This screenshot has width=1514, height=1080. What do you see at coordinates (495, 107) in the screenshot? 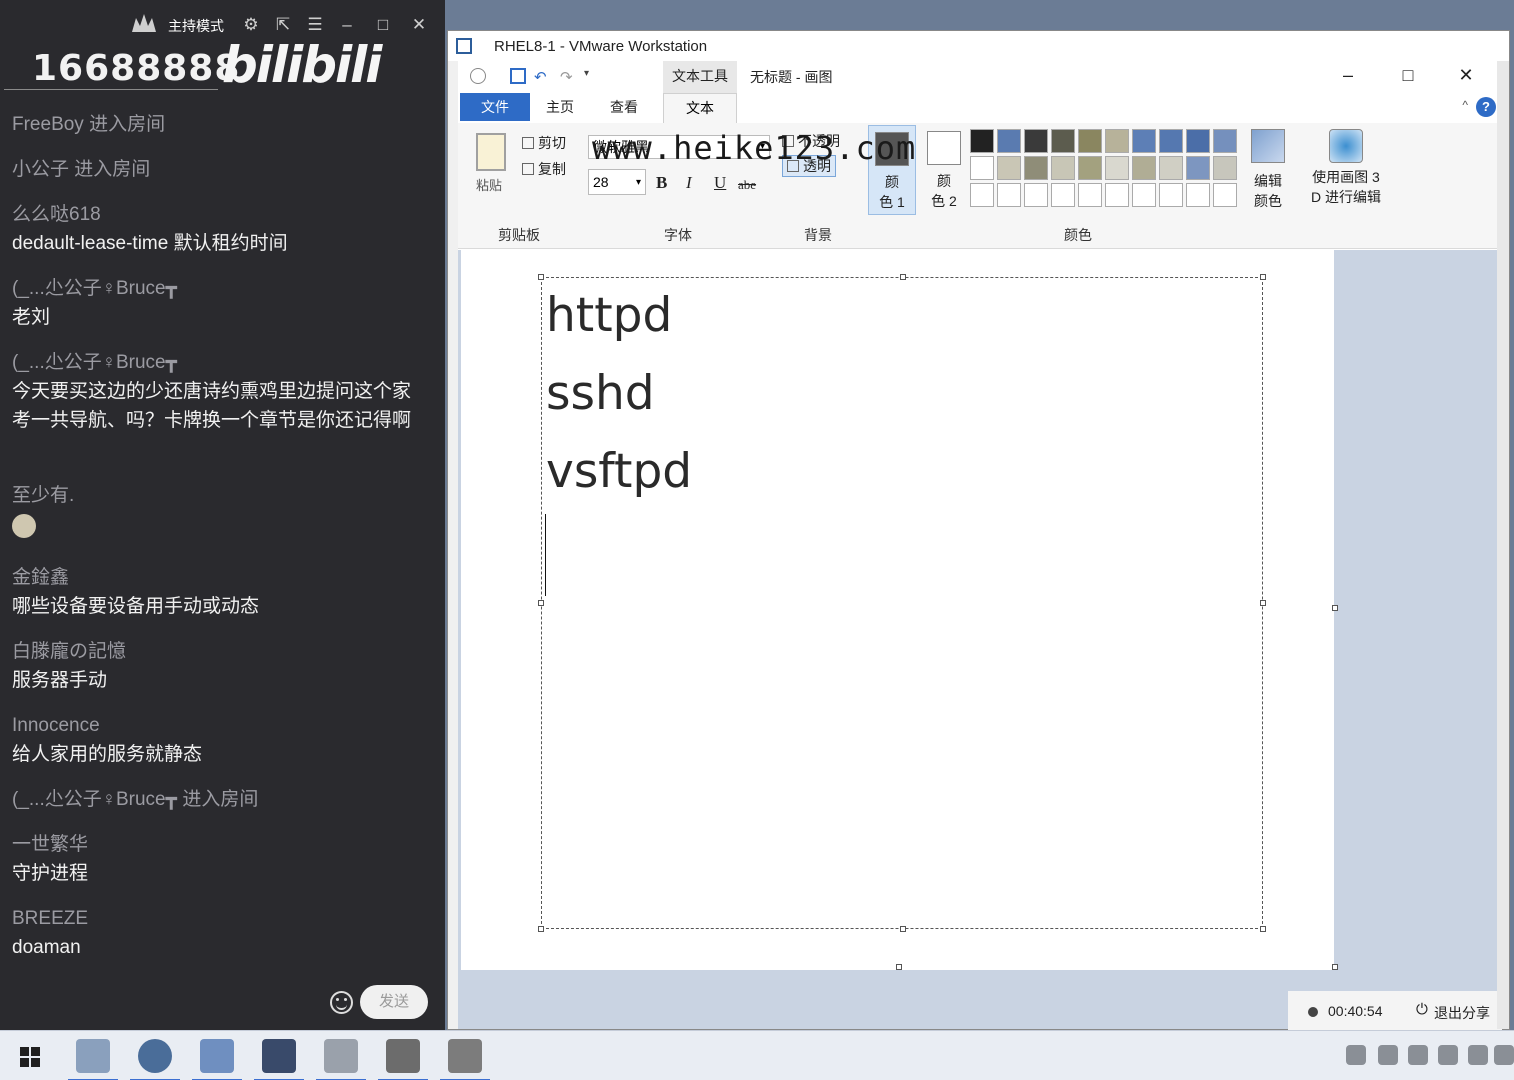
I see `tab-file: 文件` at bounding box center [495, 107].